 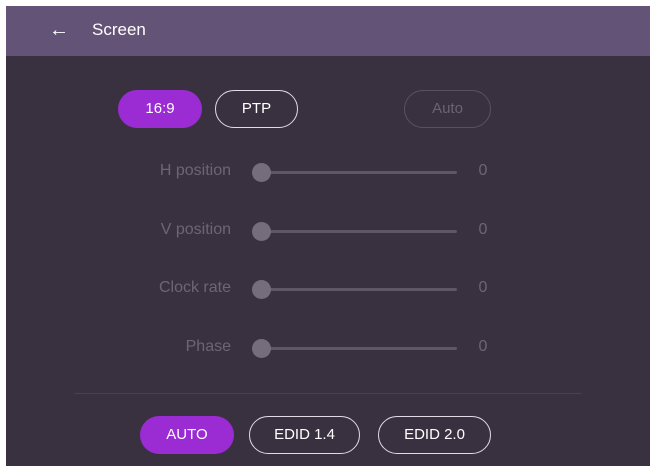 What do you see at coordinates (328, 31) in the screenshot?
I see `header-bar: ← Screen` at bounding box center [328, 31].